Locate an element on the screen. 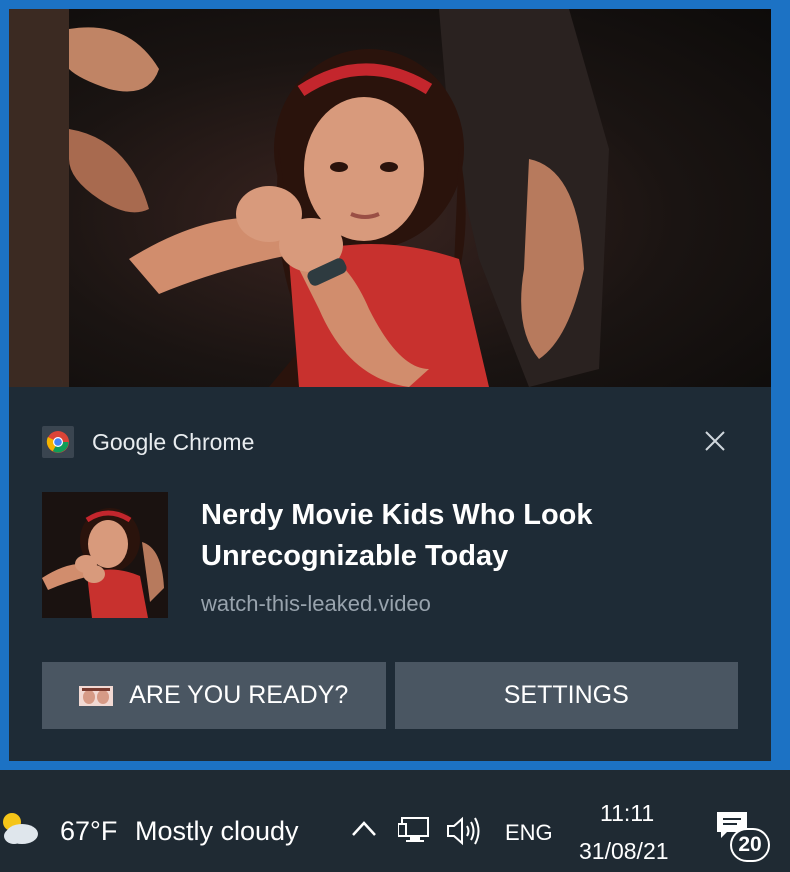 The image size is (790, 872). partly-cloudy-icon is located at coordinates (20, 830).